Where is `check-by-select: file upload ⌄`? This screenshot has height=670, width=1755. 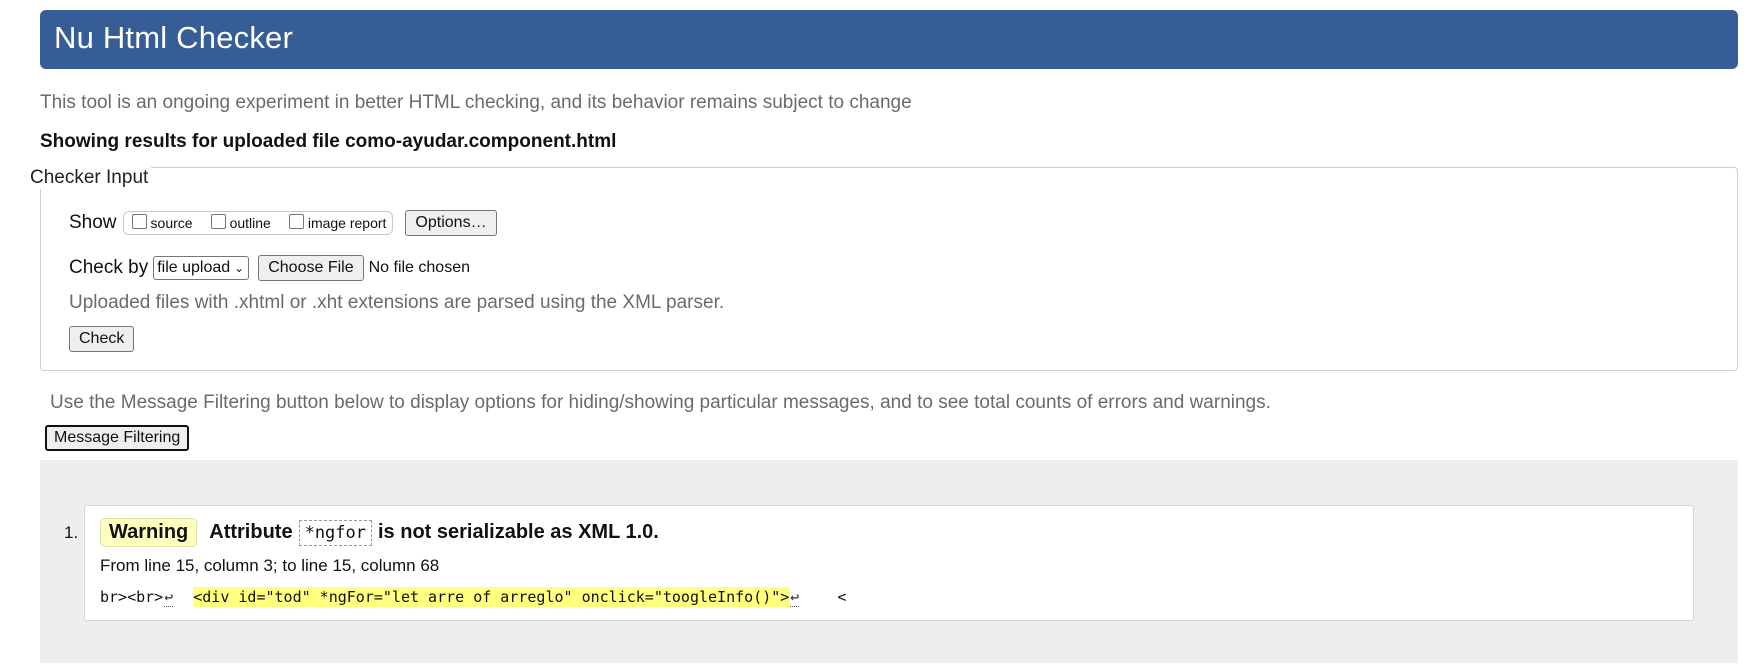
check-by-select: file upload ⌄ is located at coordinates (201, 268).